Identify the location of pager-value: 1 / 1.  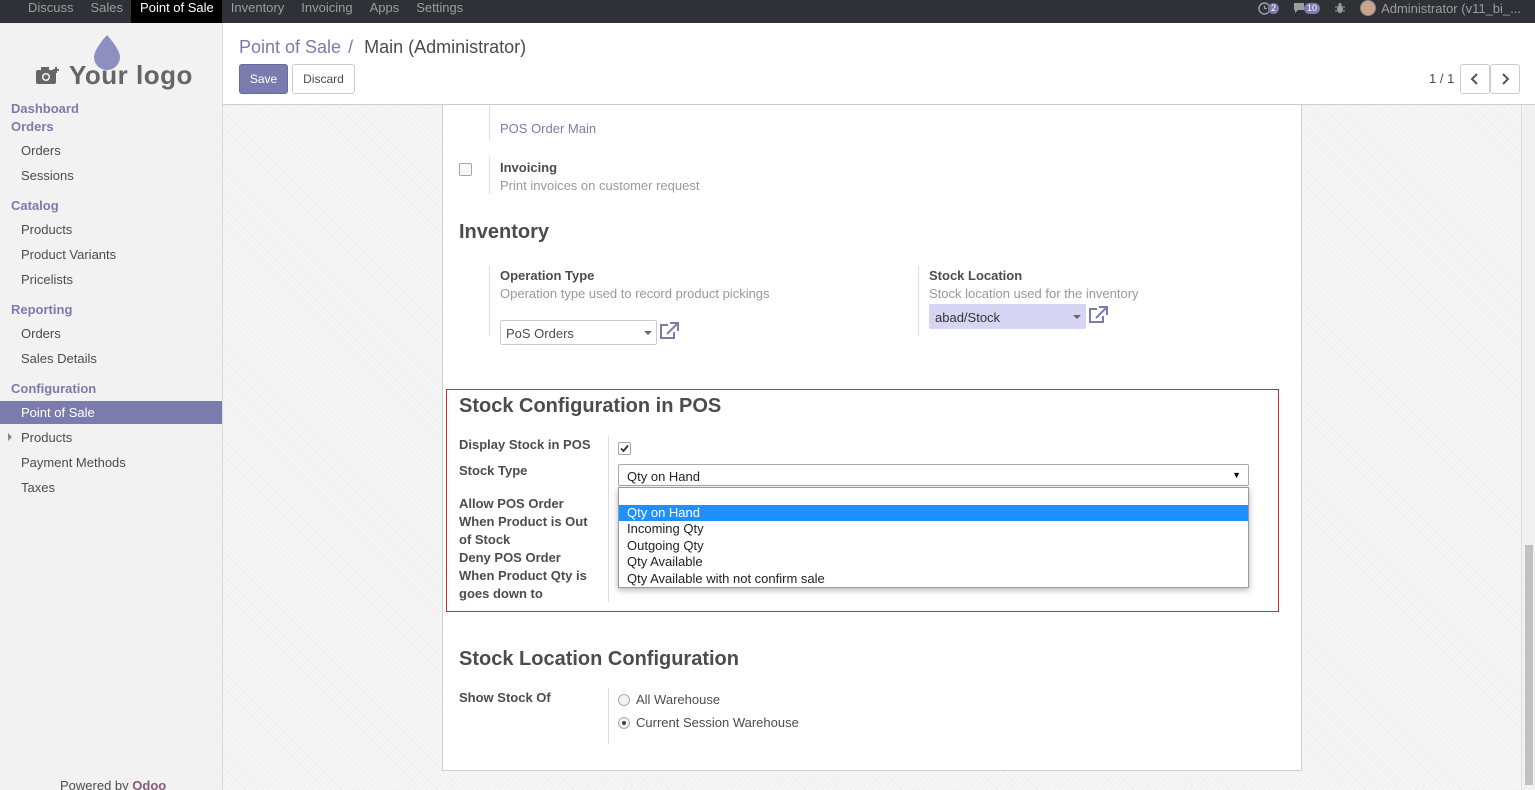
(1442, 78).